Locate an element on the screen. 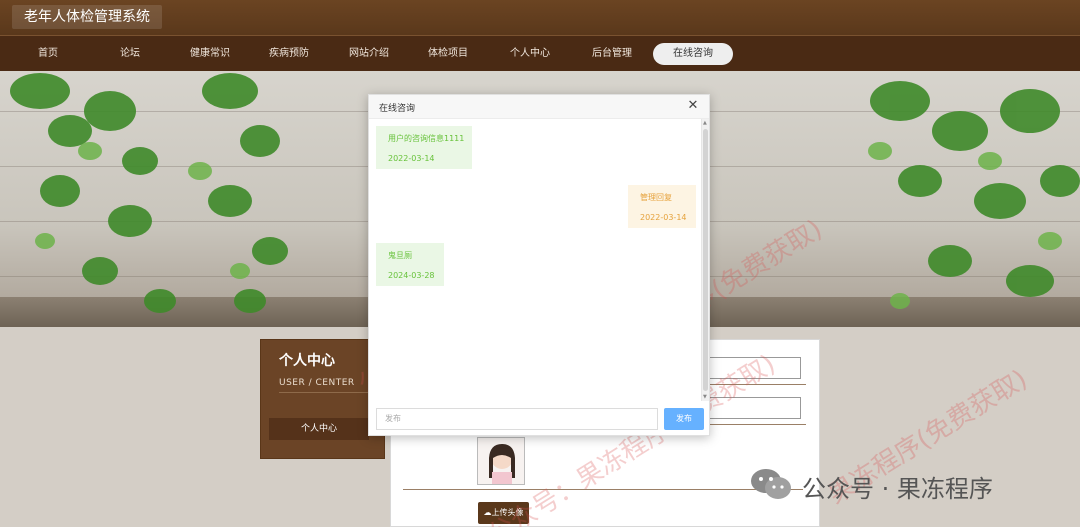 This screenshot has width=1080, height=527. nav-item-health-knowledge: 健康常识 is located at coordinates (210, 54).